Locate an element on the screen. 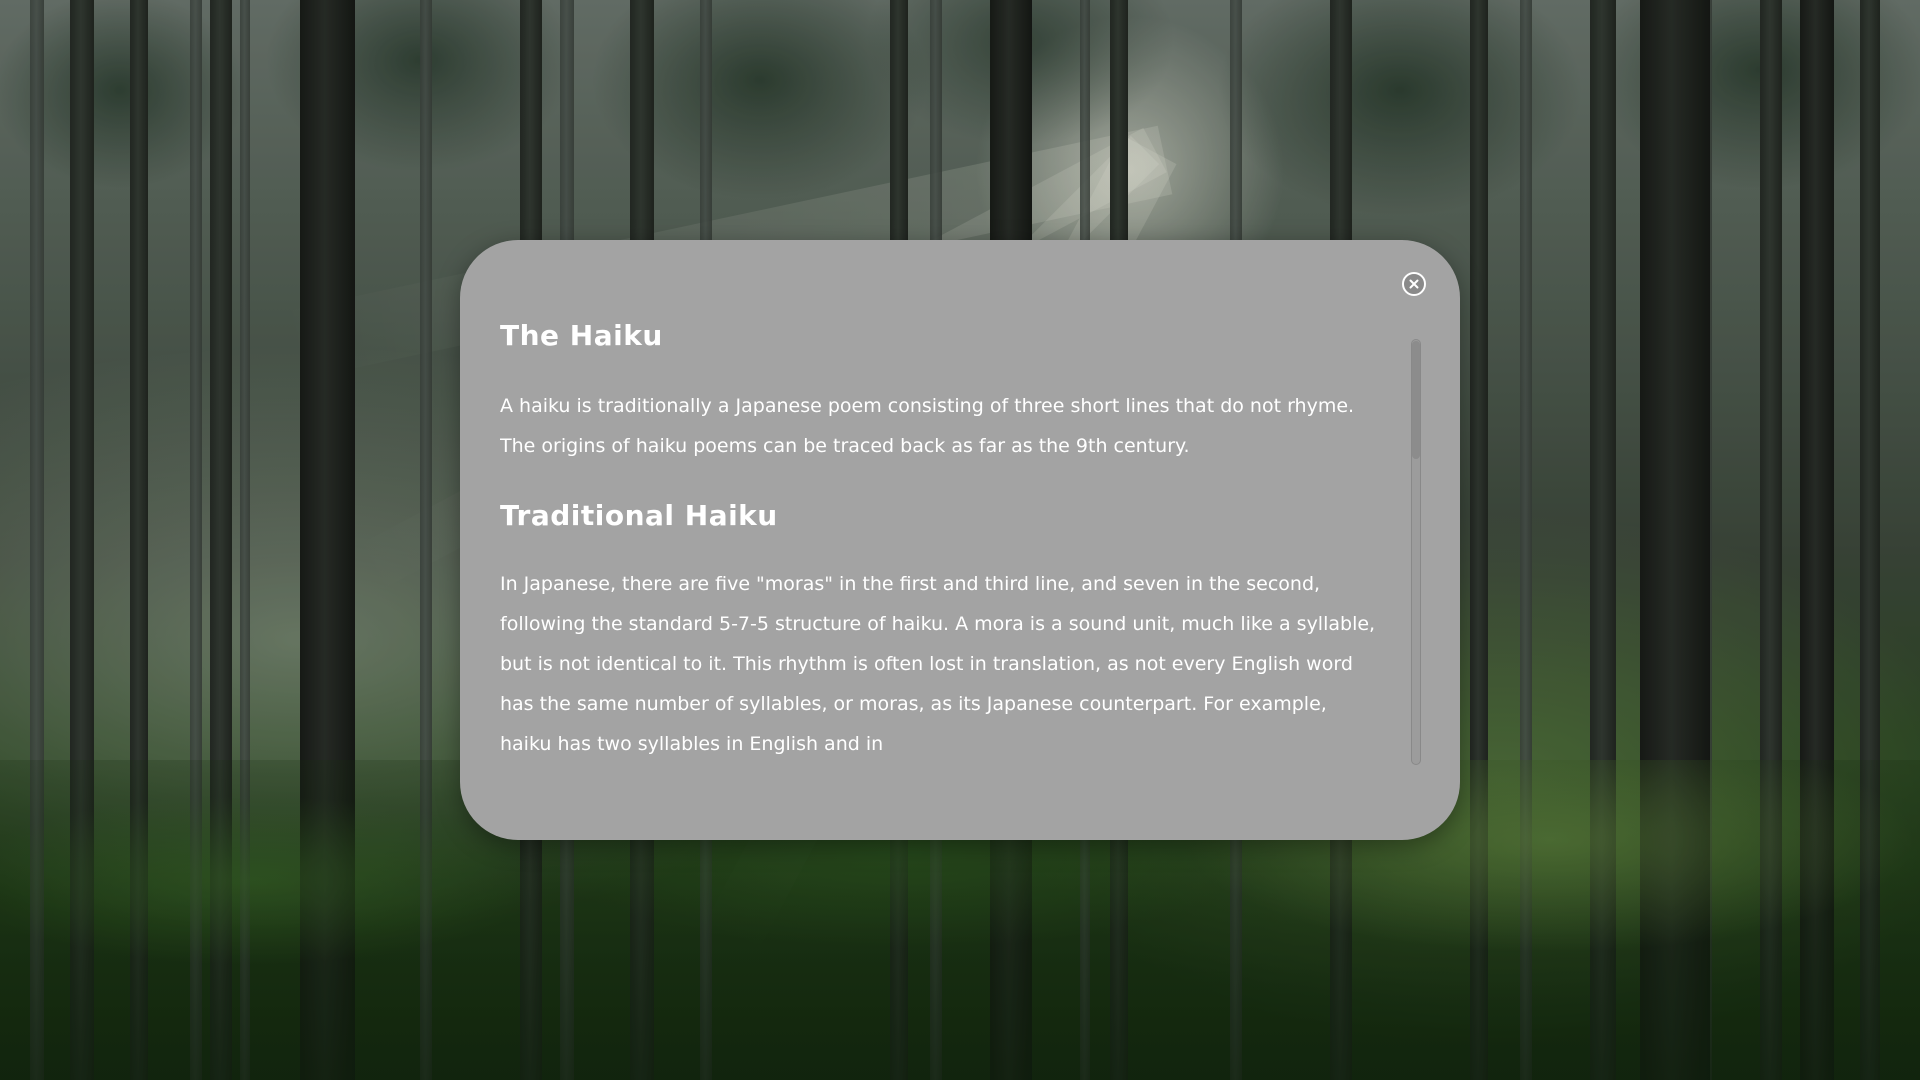  scrollbar-thumb is located at coordinates (1416, 400).